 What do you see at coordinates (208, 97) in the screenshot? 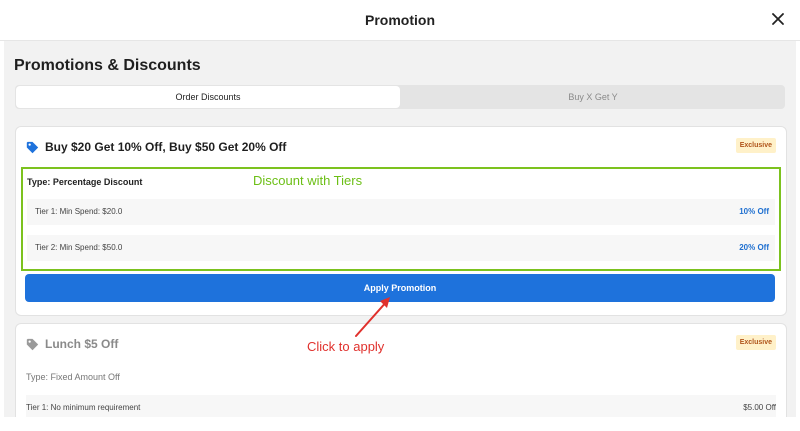
I see `tab-order-discounts: Order Discounts` at bounding box center [208, 97].